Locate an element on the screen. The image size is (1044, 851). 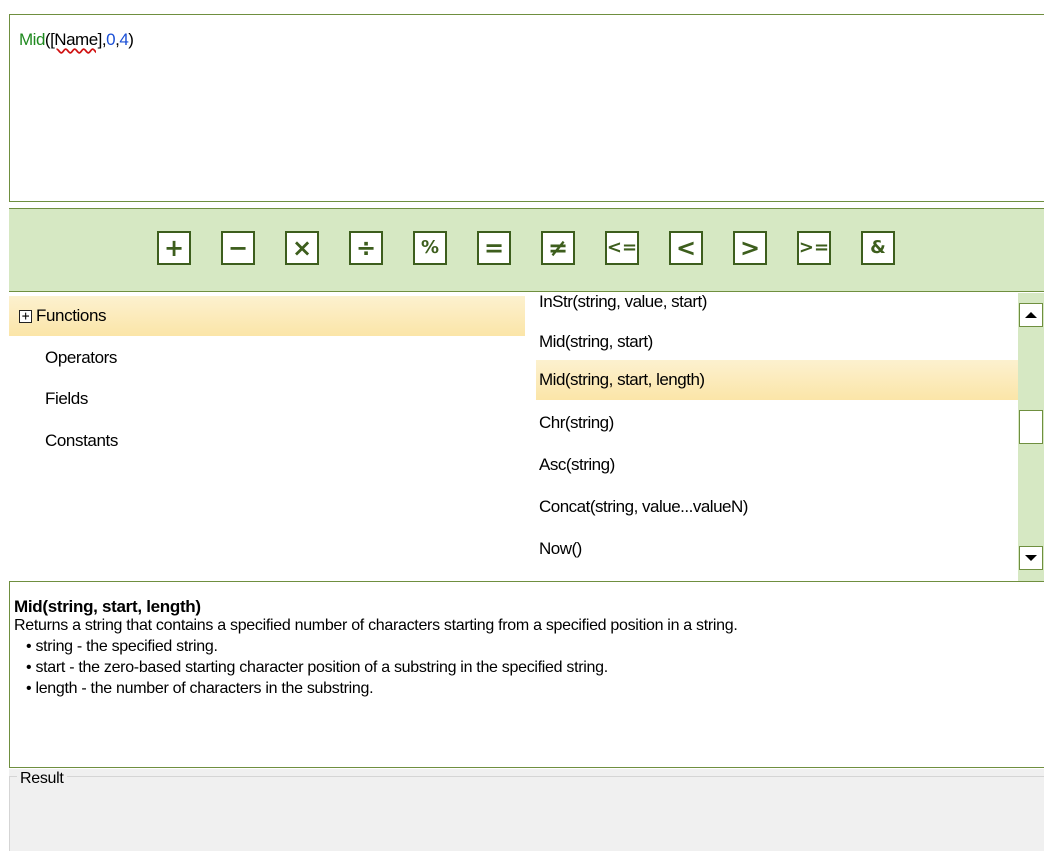
description-title: Mid(string, start, length) is located at coordinates (107, 606).